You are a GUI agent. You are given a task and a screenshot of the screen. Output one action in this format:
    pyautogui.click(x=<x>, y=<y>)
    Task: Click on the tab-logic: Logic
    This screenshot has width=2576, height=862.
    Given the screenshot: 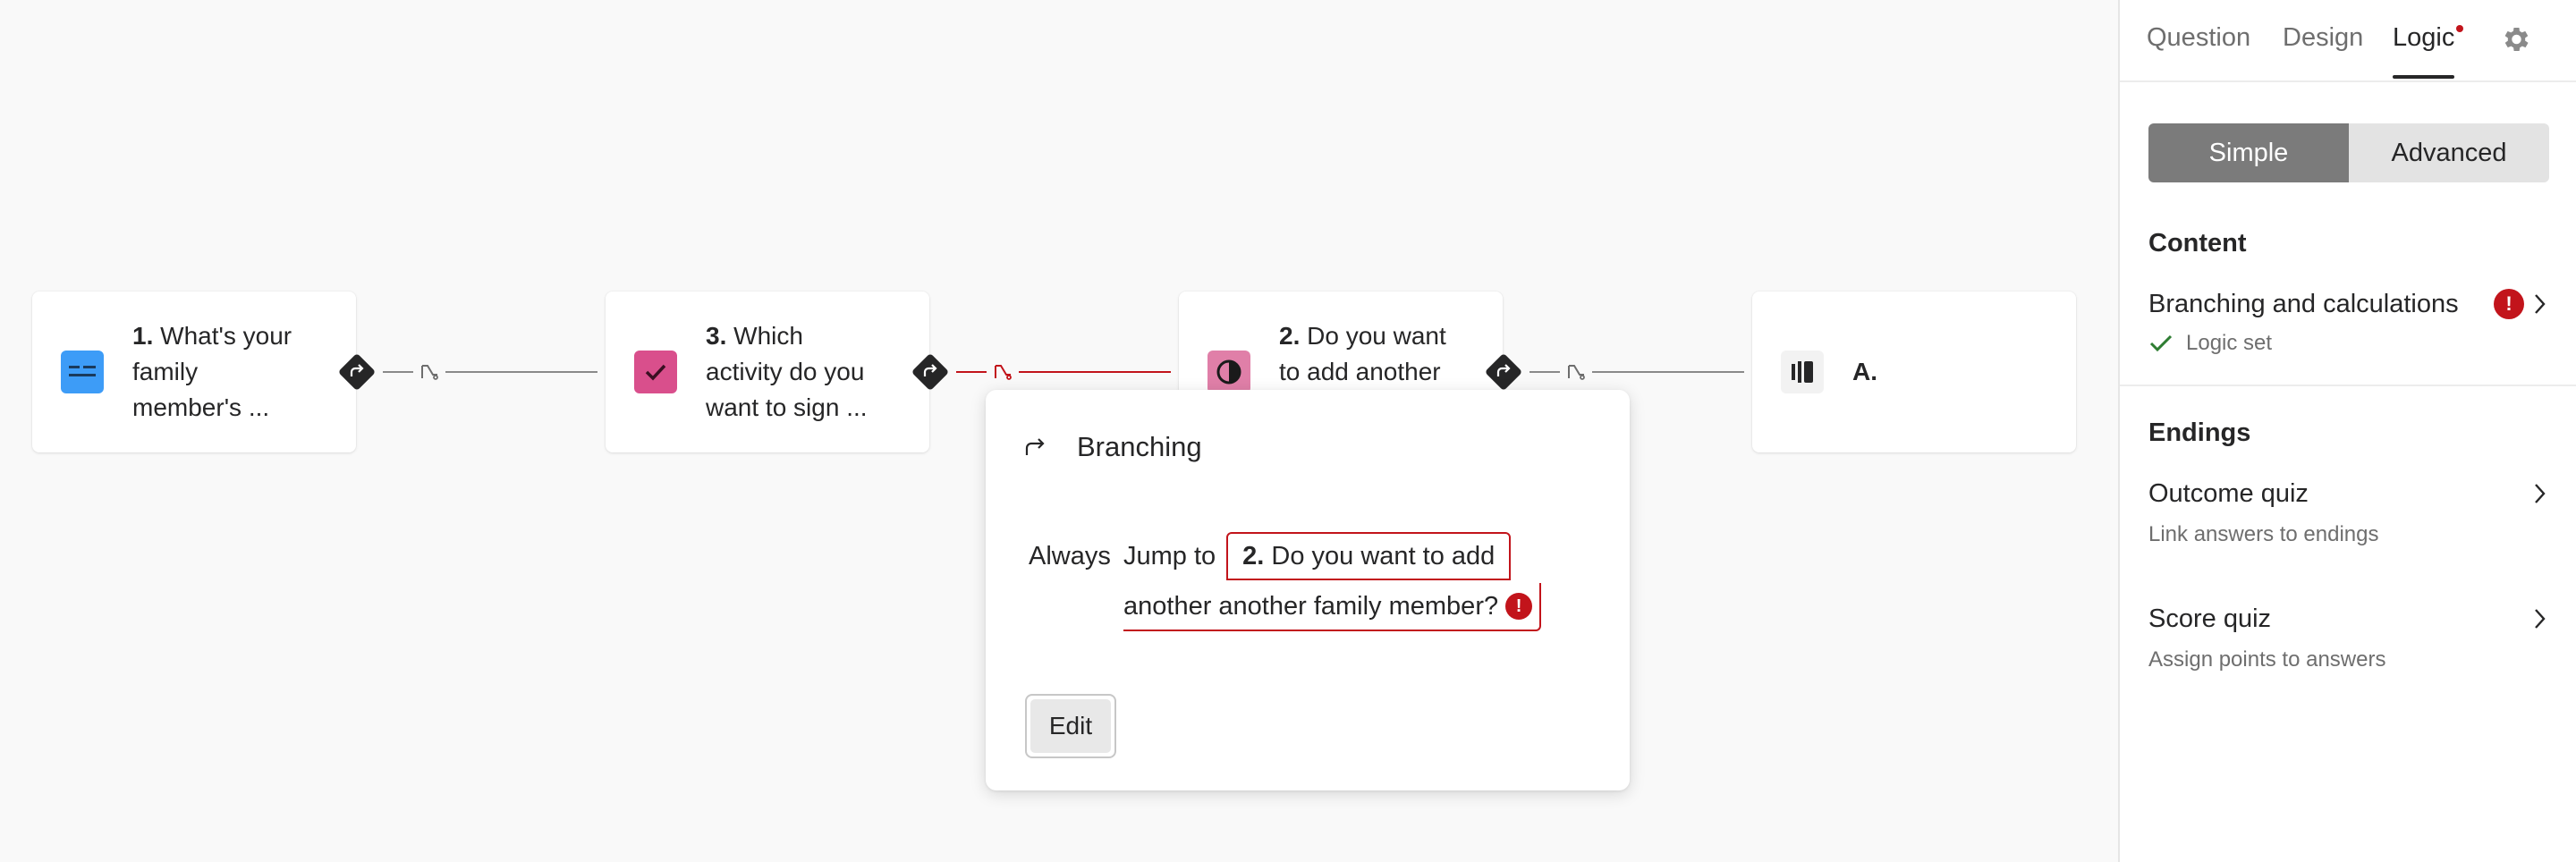 What is the action you would take?
    pyautogui.click(x=2428, y=51)
    